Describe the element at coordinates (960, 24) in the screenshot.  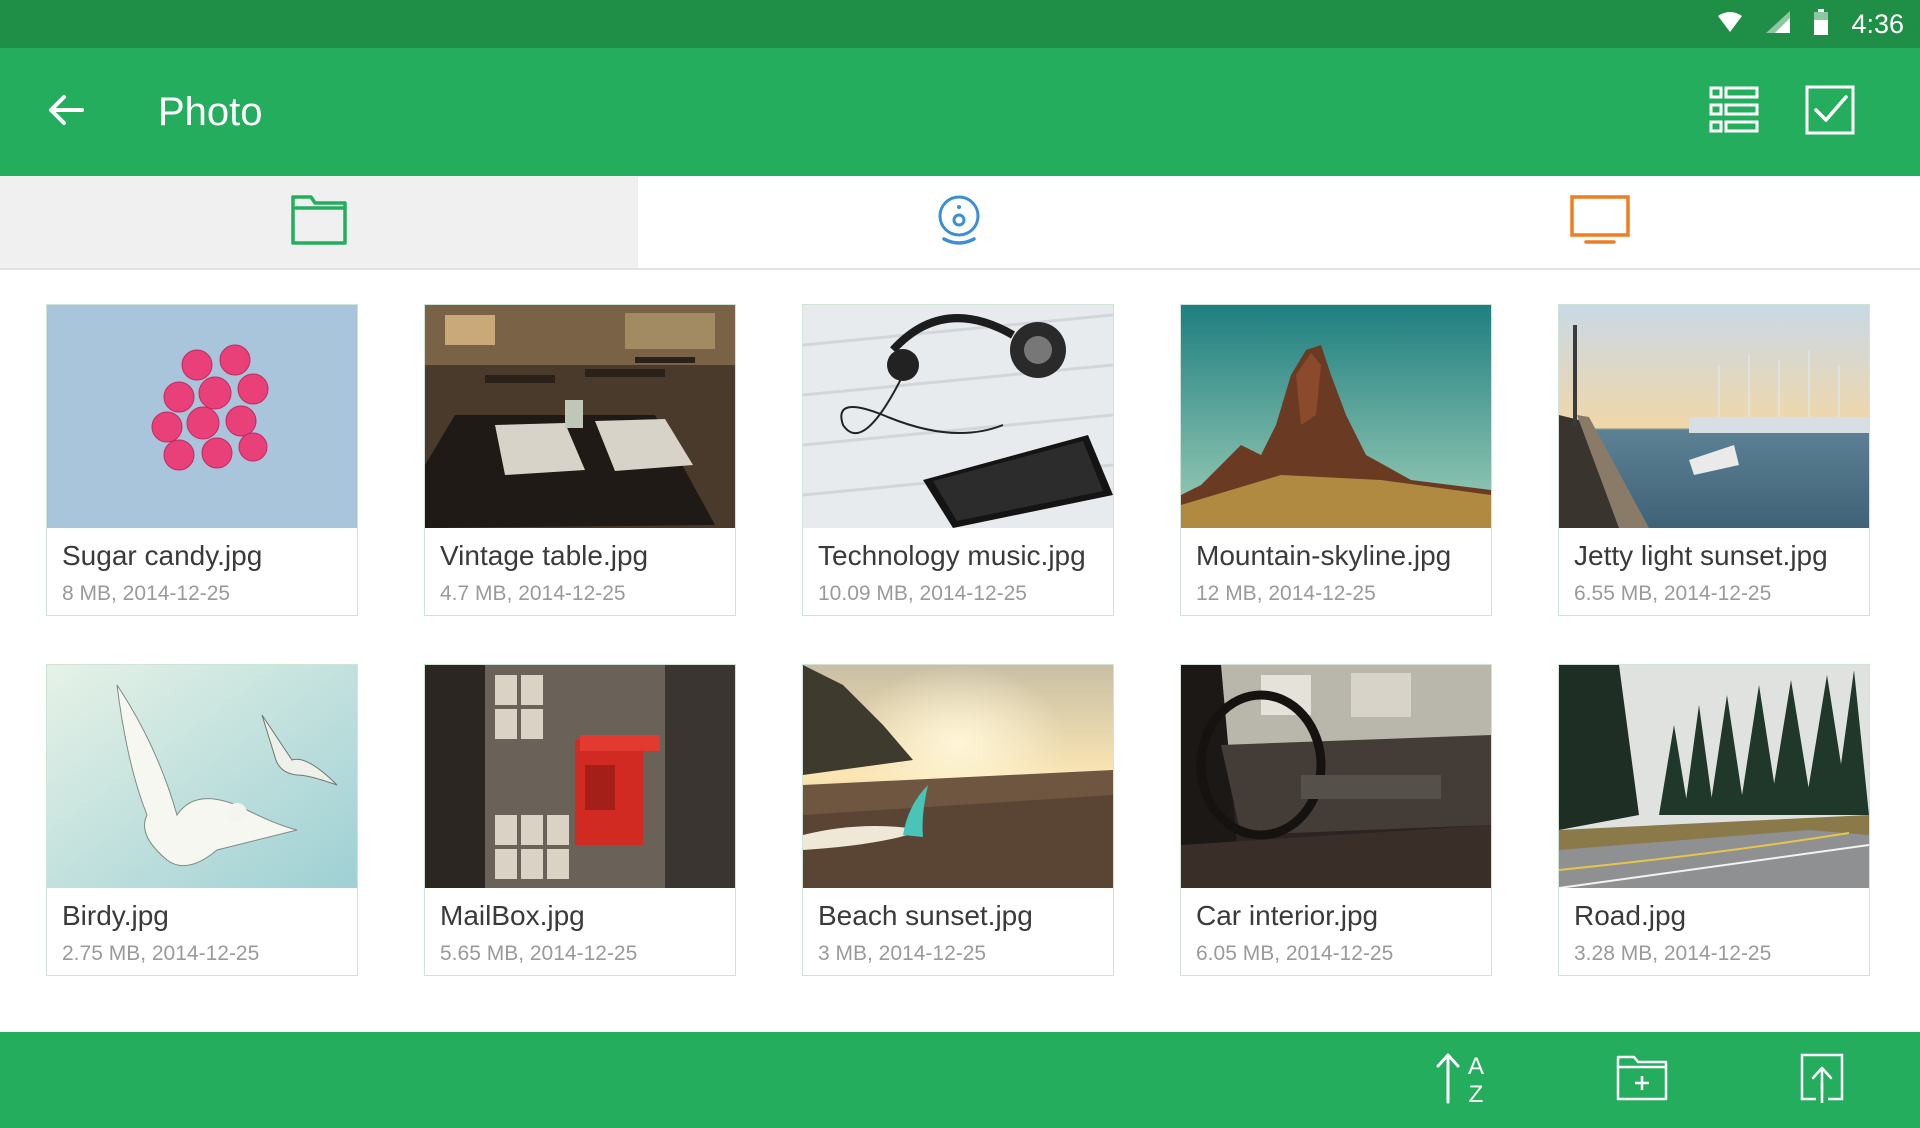
I see `status-bar: 4:36` at that location.